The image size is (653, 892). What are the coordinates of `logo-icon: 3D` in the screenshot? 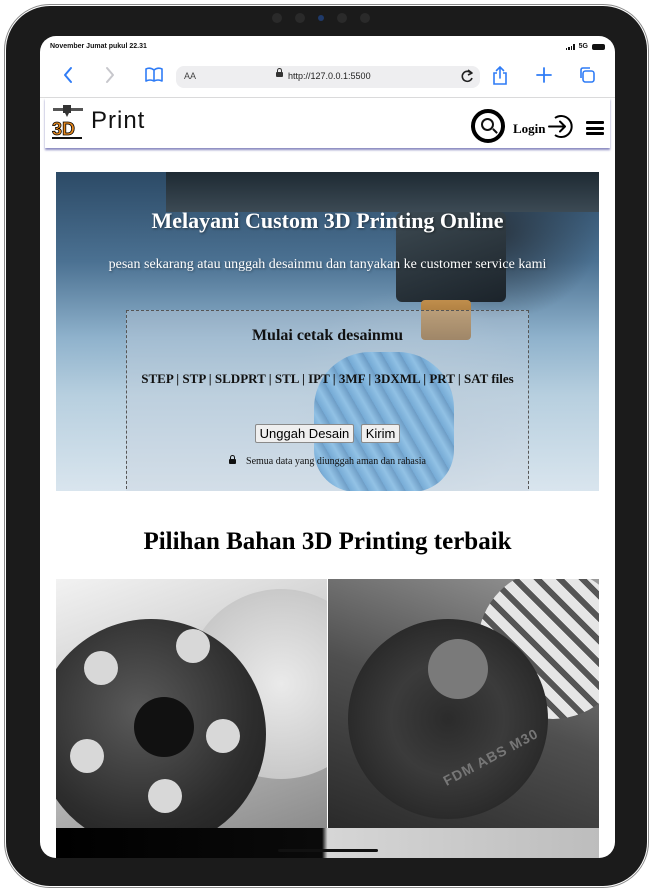 It's located at (68, 121).